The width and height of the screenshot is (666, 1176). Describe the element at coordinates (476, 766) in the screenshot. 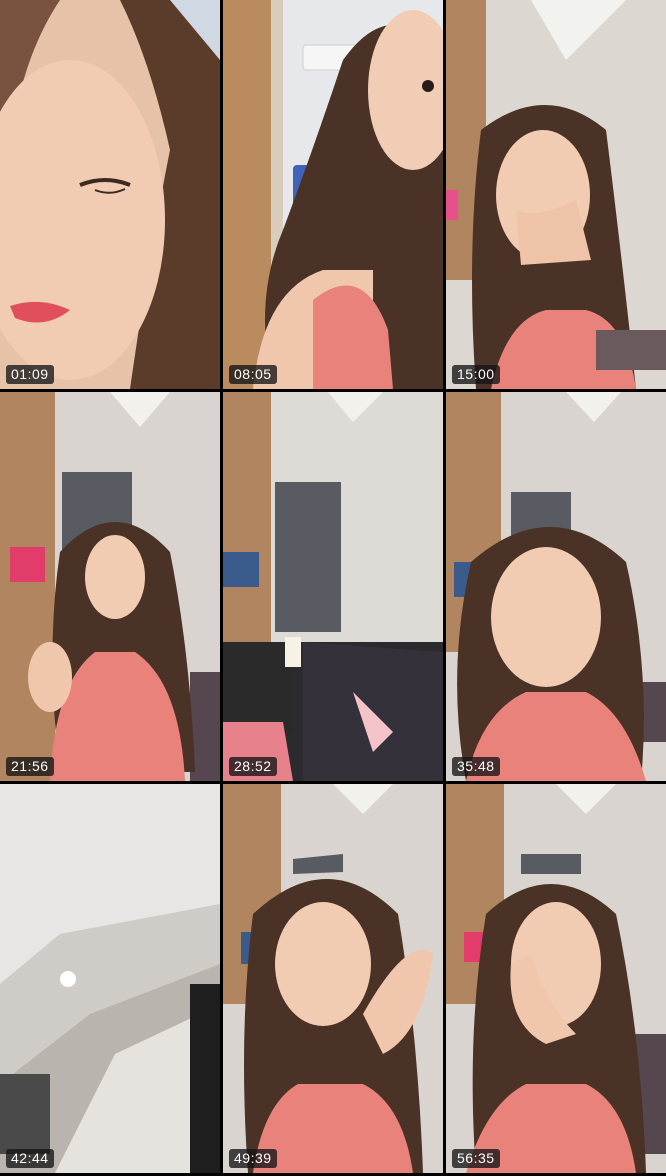

I see `duration-label: 35:48` at that location.